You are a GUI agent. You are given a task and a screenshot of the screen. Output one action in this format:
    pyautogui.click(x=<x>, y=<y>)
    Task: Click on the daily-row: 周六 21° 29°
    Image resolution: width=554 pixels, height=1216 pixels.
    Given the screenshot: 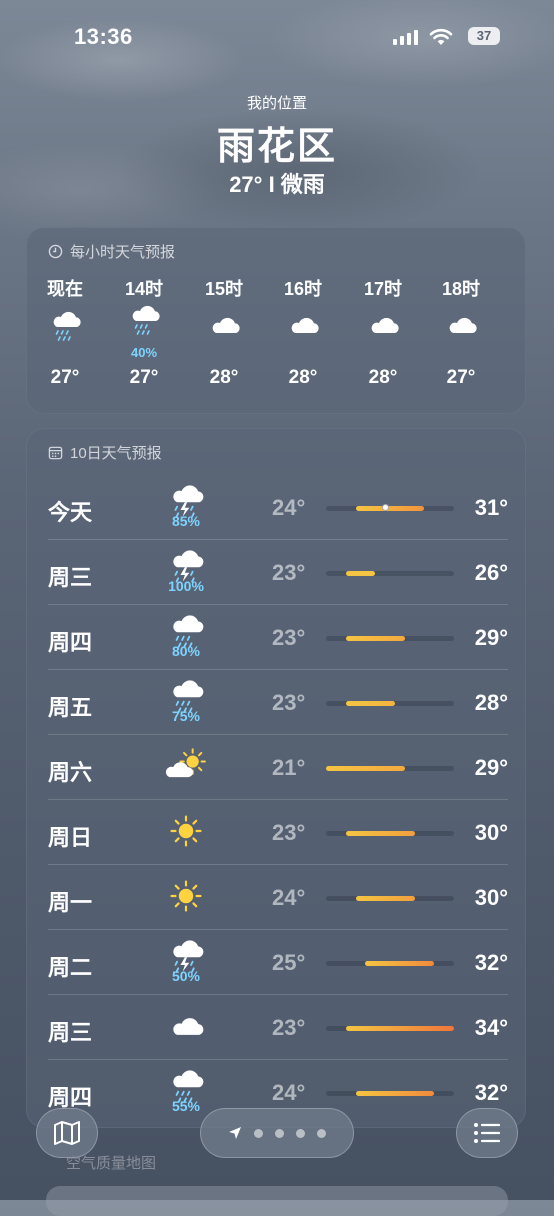 What is the action you would take?
    pyautogui.click(x=276, y=768)
    